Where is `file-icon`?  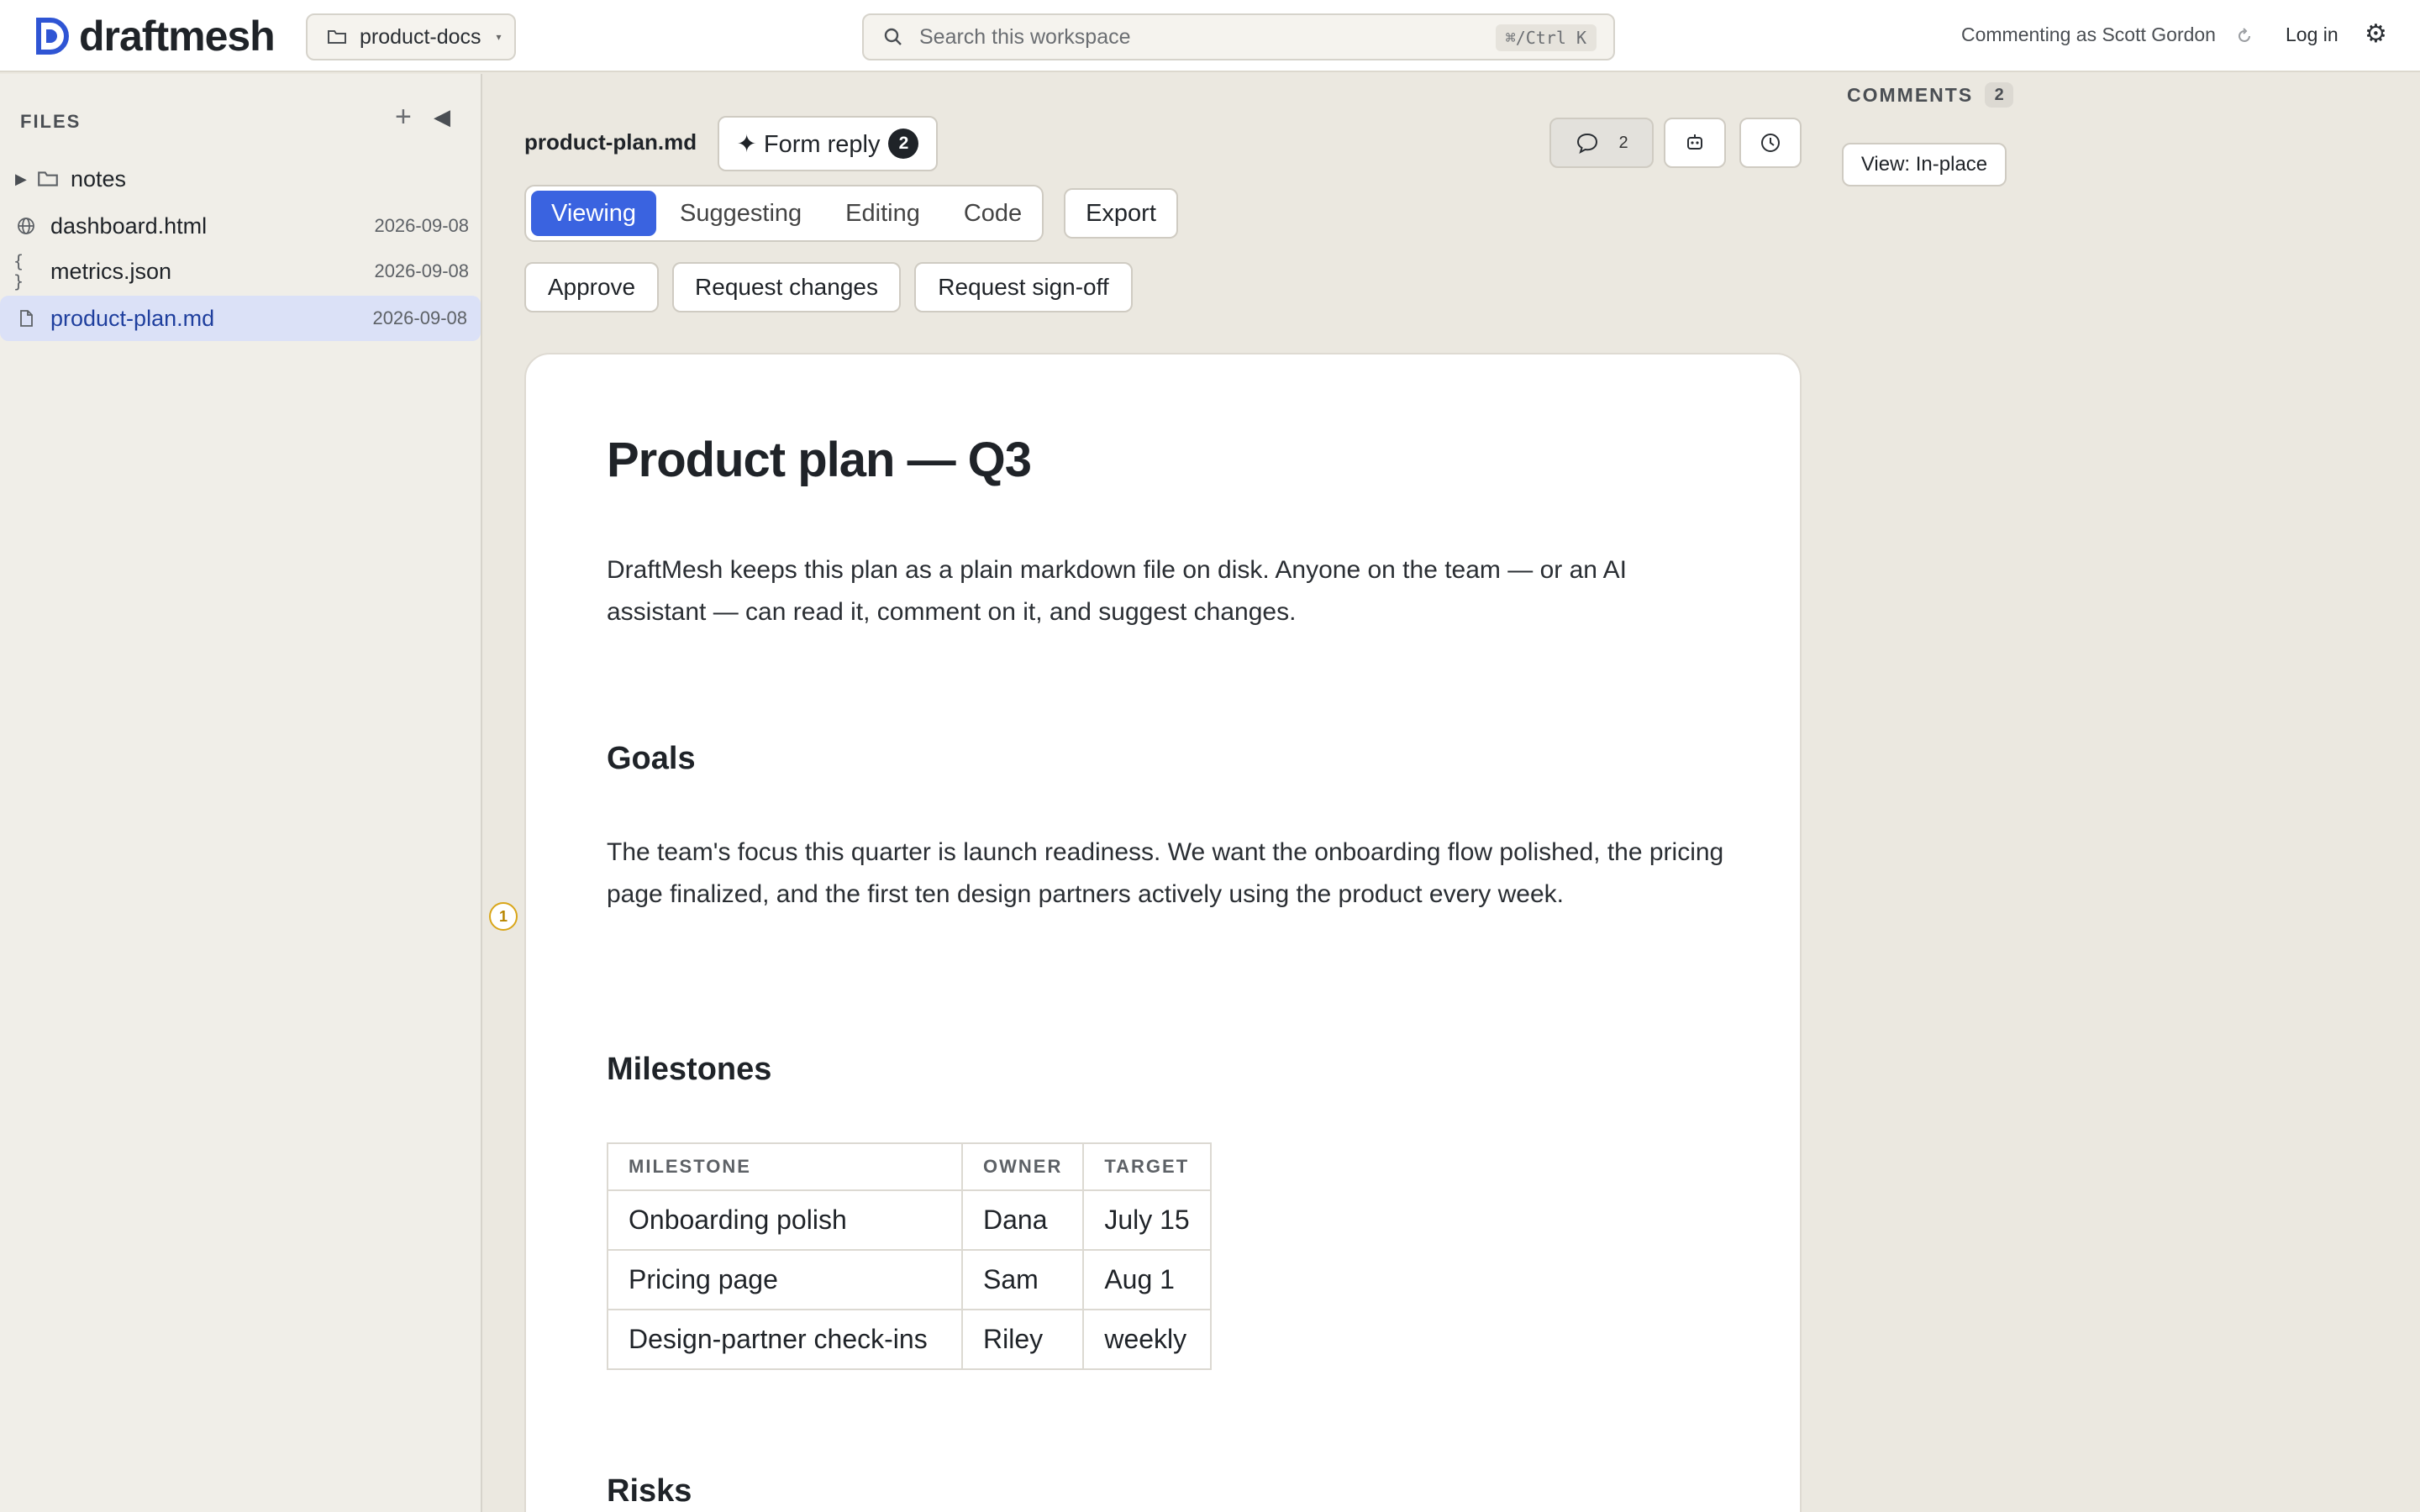
file-icon is located at coordinates (26, 318).